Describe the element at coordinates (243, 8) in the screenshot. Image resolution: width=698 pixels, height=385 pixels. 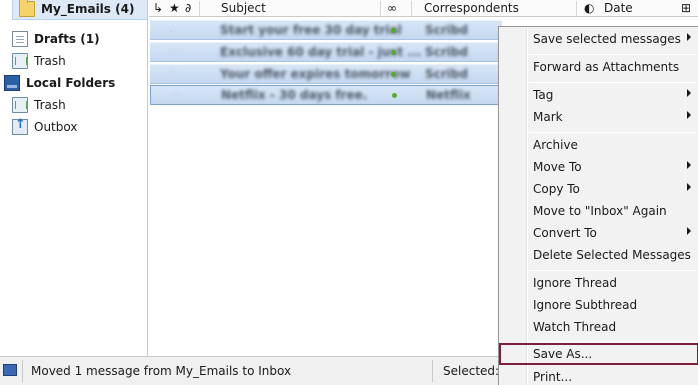
I see `subject-column-header: Subject` at that location.